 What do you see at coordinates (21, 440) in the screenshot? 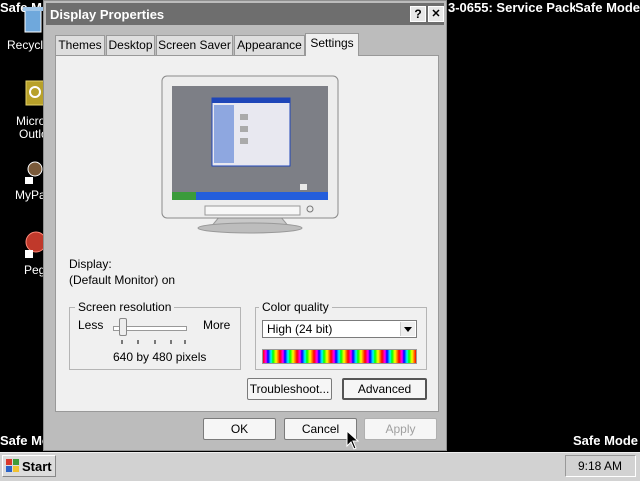
I see `safe-mode-label-bottom-left: Safe Mode` at bounding box center [21, 440].